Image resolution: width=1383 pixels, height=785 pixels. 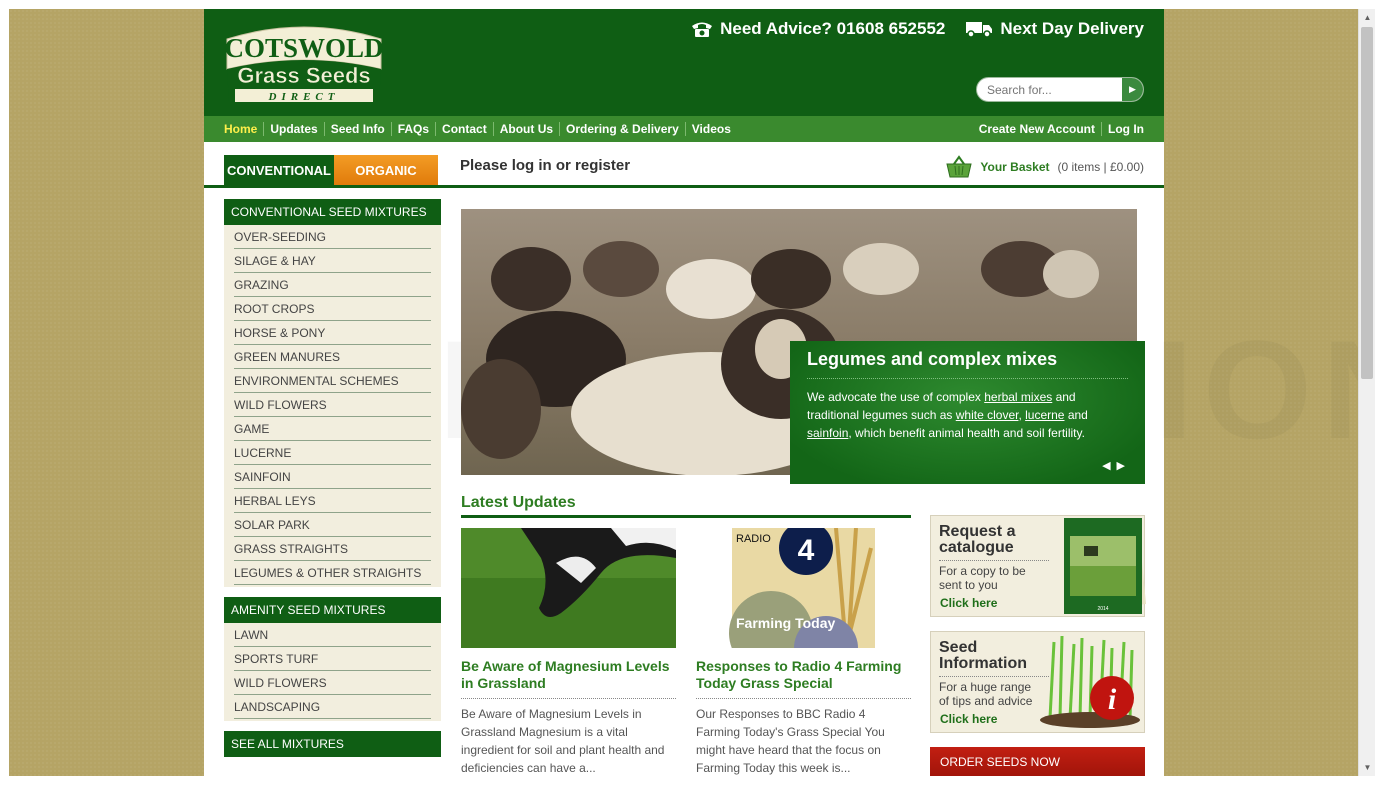 I want to click on radio-number: 4, so click(x=806, y=550).